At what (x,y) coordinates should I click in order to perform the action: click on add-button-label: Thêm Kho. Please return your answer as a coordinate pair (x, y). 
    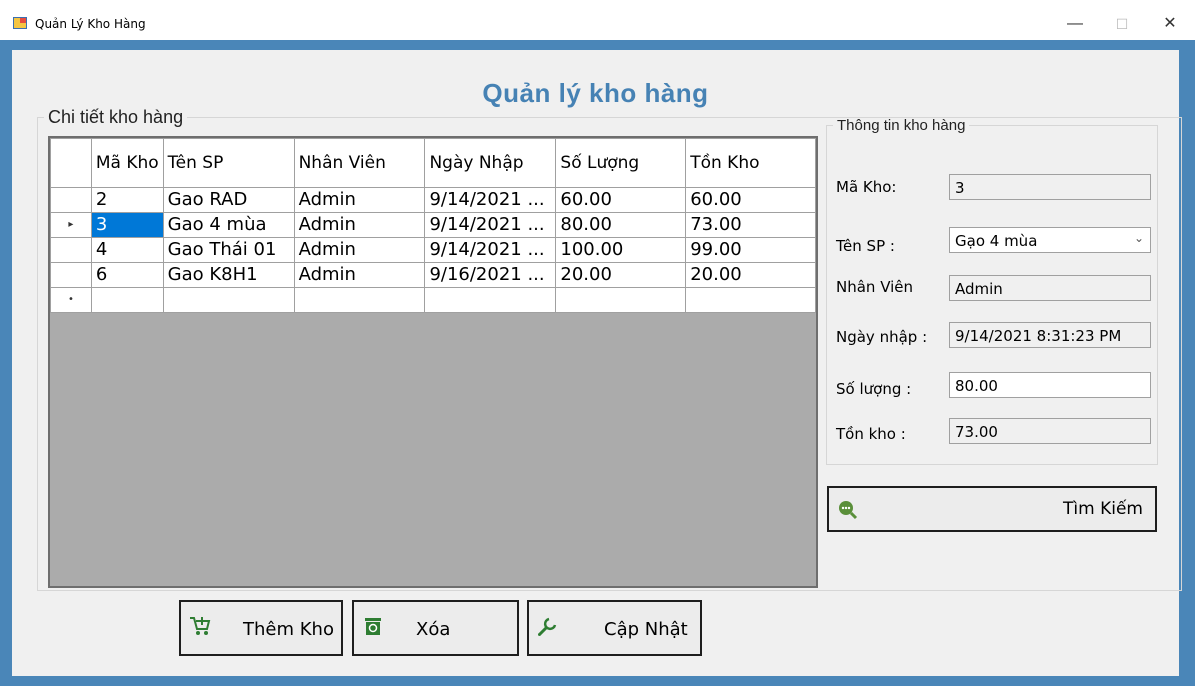
    Looking at the image, I should click on (288, 629).